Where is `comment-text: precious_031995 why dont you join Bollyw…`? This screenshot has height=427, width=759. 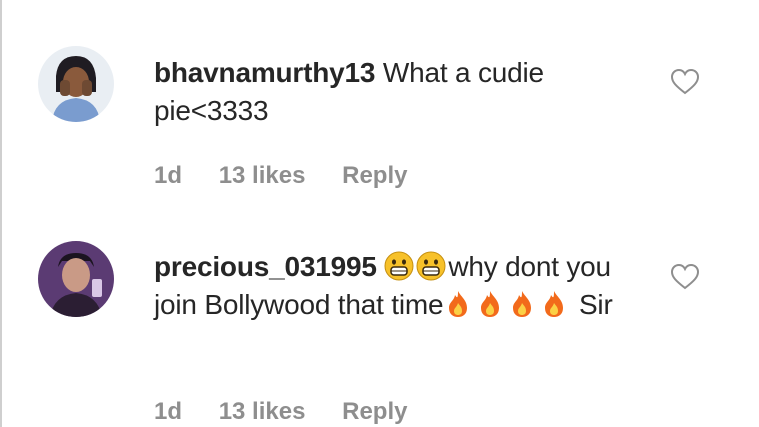
comment-text: precious_031995 why dont you join Bollyw… is located at coordinates (394, 286).